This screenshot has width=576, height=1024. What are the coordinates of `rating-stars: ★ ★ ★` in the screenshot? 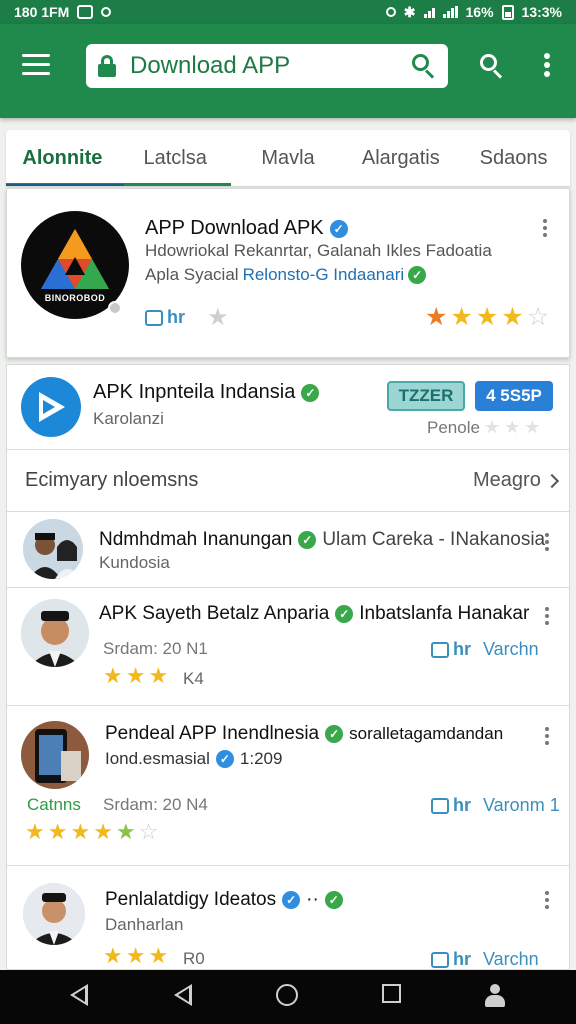 It's located at (135, 956).